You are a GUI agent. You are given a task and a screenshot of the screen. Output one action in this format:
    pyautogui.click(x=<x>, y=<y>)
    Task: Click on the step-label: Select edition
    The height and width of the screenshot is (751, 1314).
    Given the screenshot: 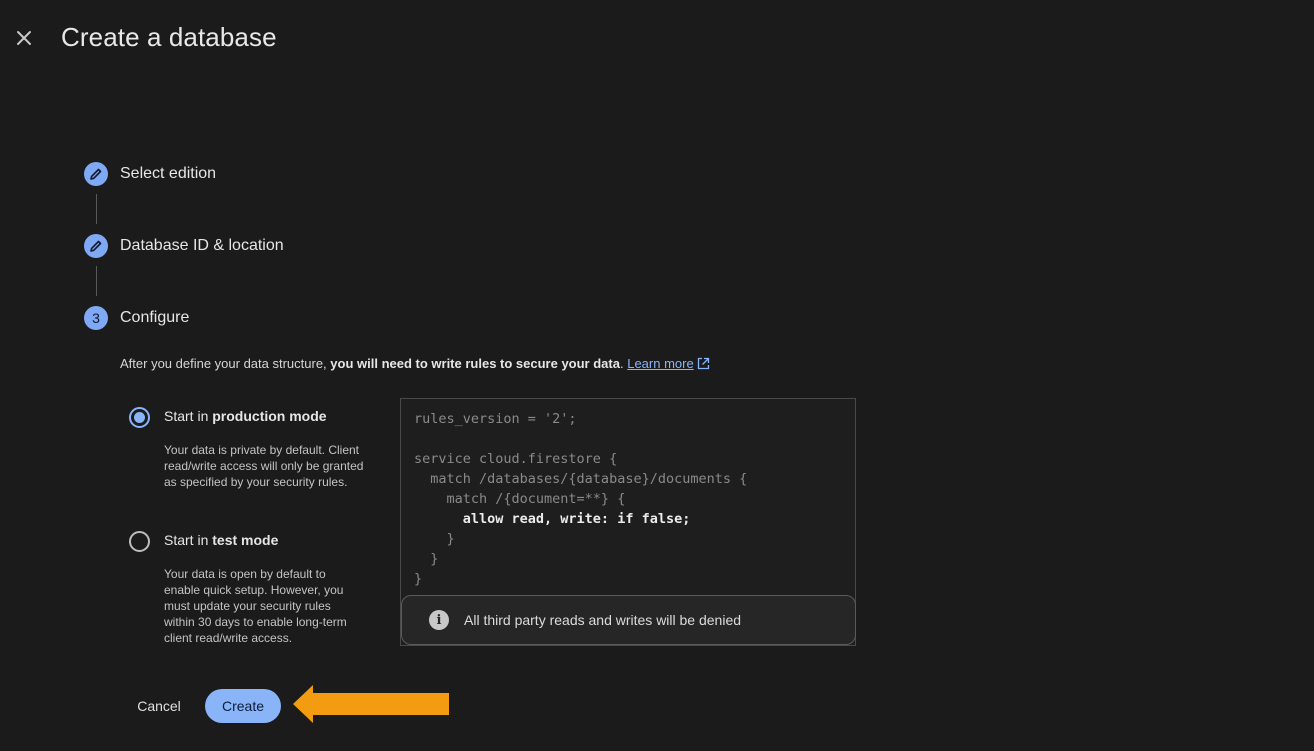 What is the action you would take?
    pyautogui.click(x=168, y=173)
    